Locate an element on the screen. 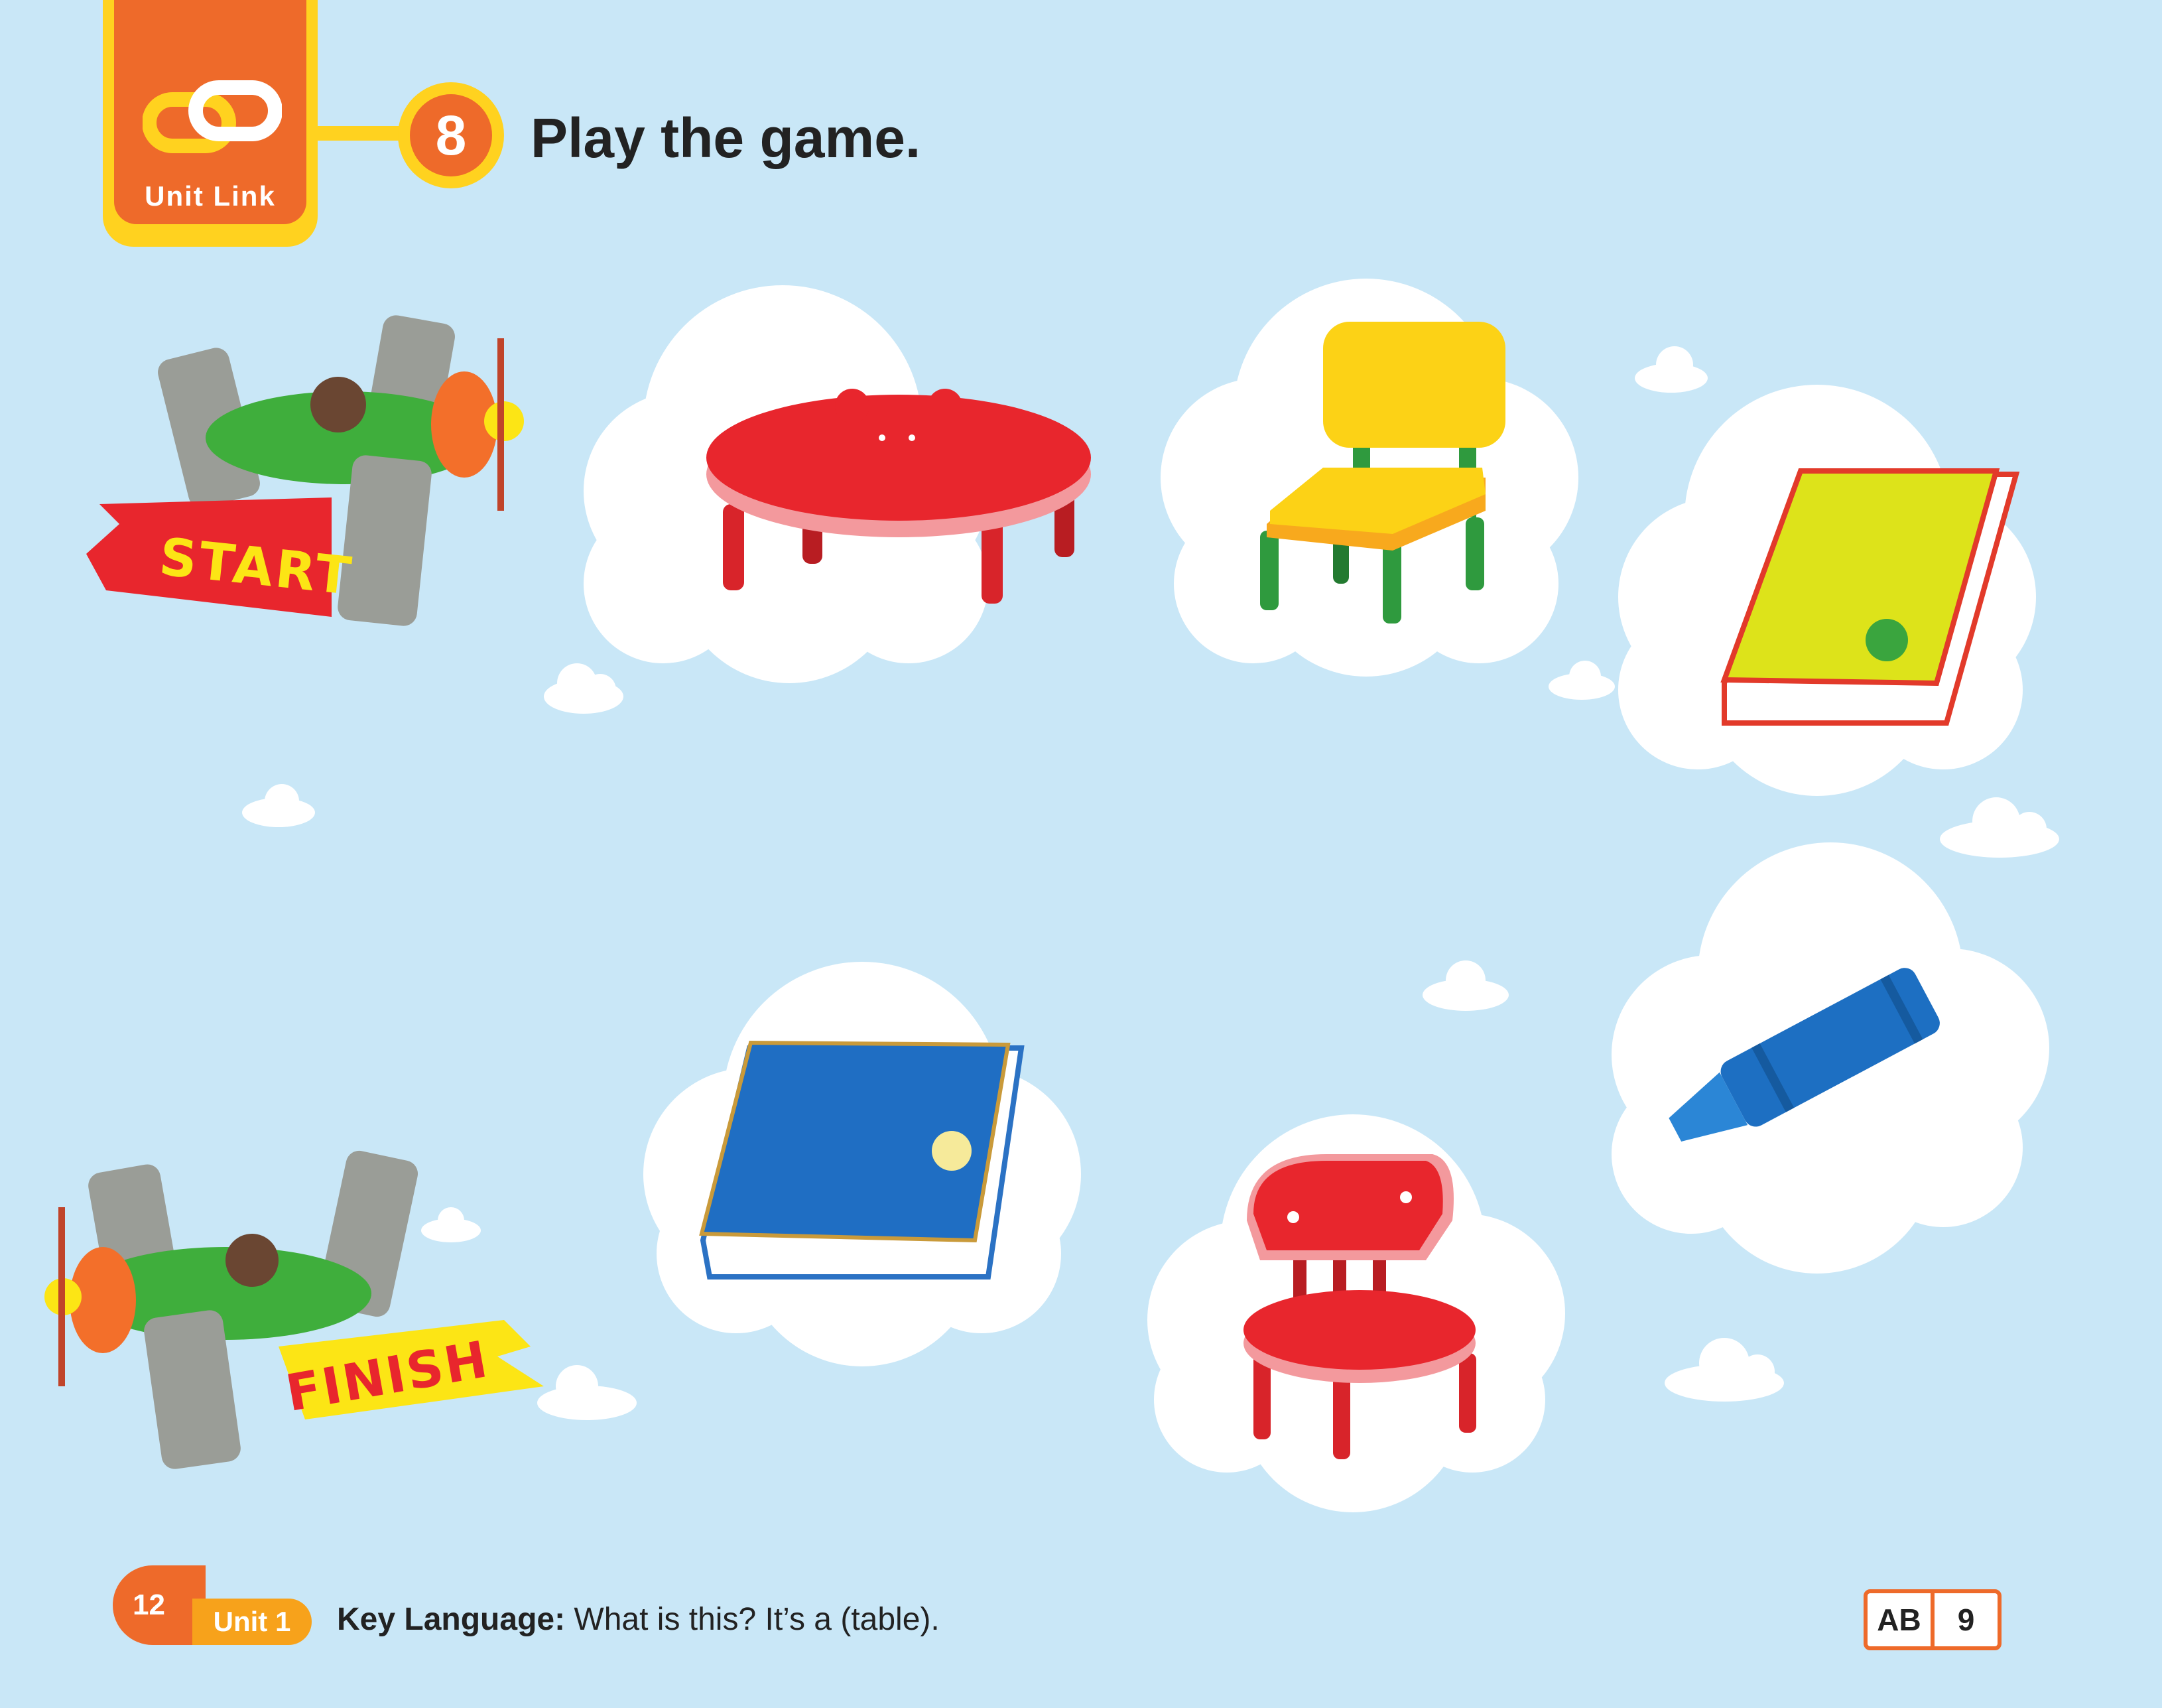 The width and height of the screenshot is (2162, 1708). key-language-label: Key Language: is located at coordinates (451, 1619).